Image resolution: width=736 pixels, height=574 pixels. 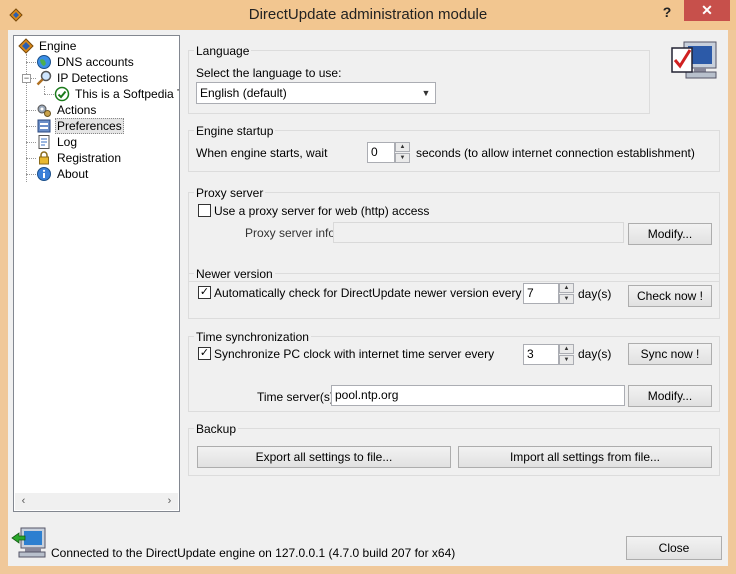 I want to click on newer-version-days-input: 7, so click(x=541, y=293).